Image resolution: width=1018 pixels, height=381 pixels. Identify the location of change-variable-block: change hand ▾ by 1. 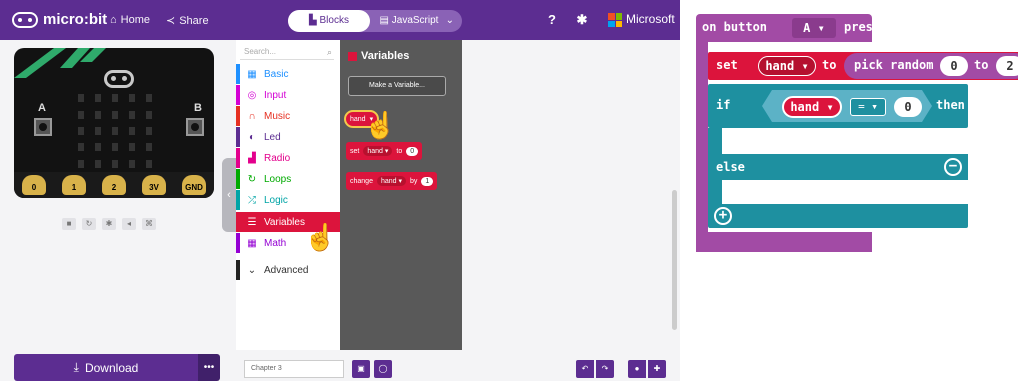
(392, 181).